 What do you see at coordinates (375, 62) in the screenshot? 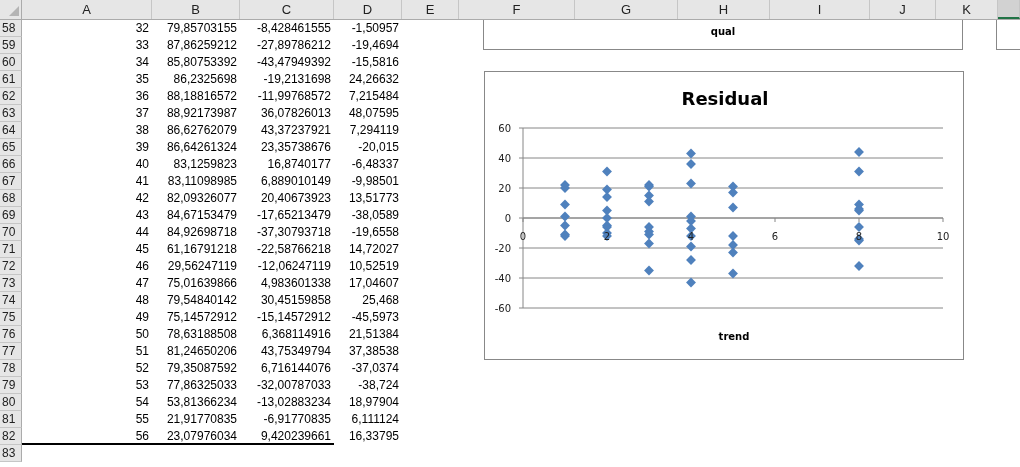
I see `table-cell-text: -15,5816` at bounding box center [375, 62].